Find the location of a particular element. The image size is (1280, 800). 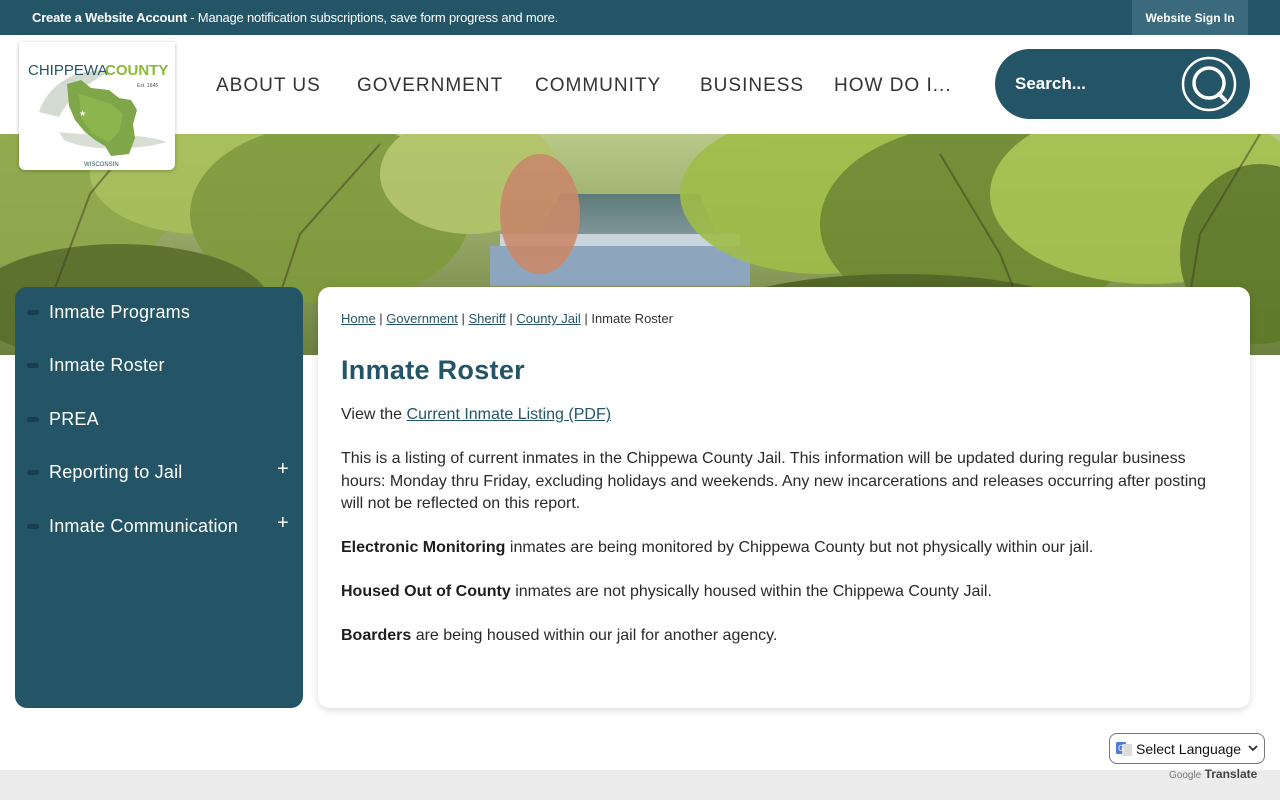

sidebar-item-label: Inmate Communication is located at coordinates (144, 526).